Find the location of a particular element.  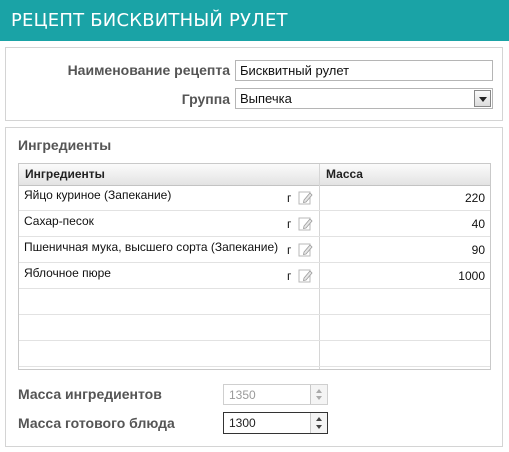

window-title: РЕЦЕПТ БИСКВИТНЫЙ РУЛЕТ is located at coordinates (254, 20).